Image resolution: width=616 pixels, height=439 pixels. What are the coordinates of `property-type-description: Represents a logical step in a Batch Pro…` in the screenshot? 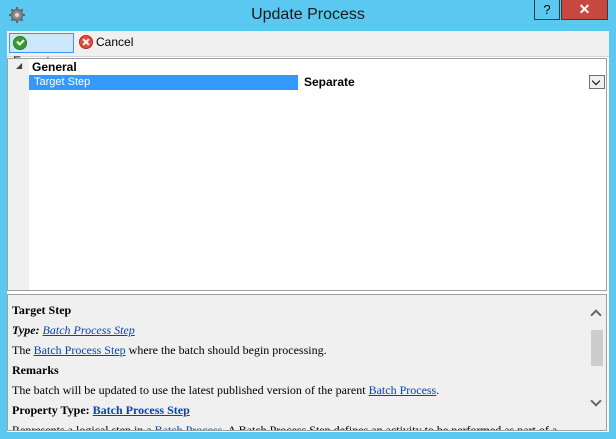 It's located at (297, 427).